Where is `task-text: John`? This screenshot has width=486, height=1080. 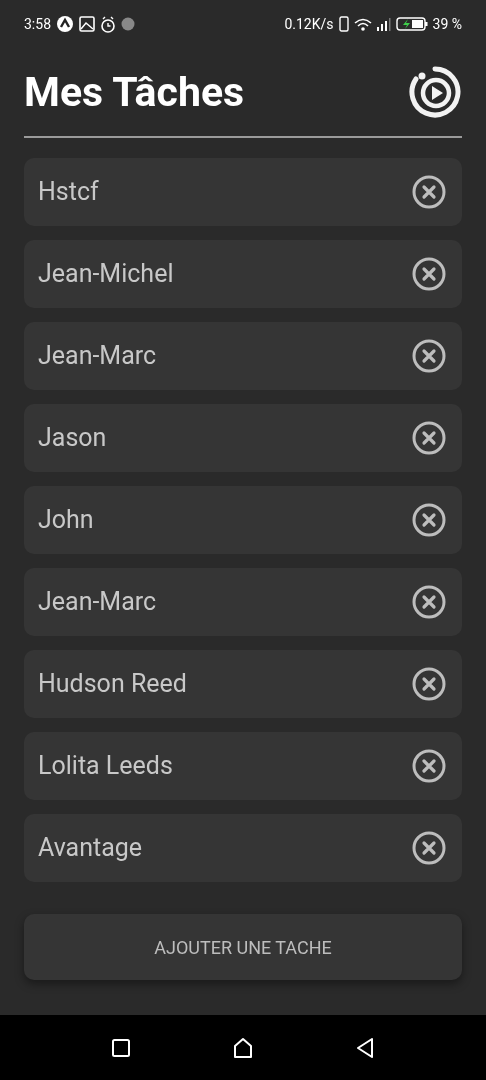 task-text: John is located at coordinates (66, 520).